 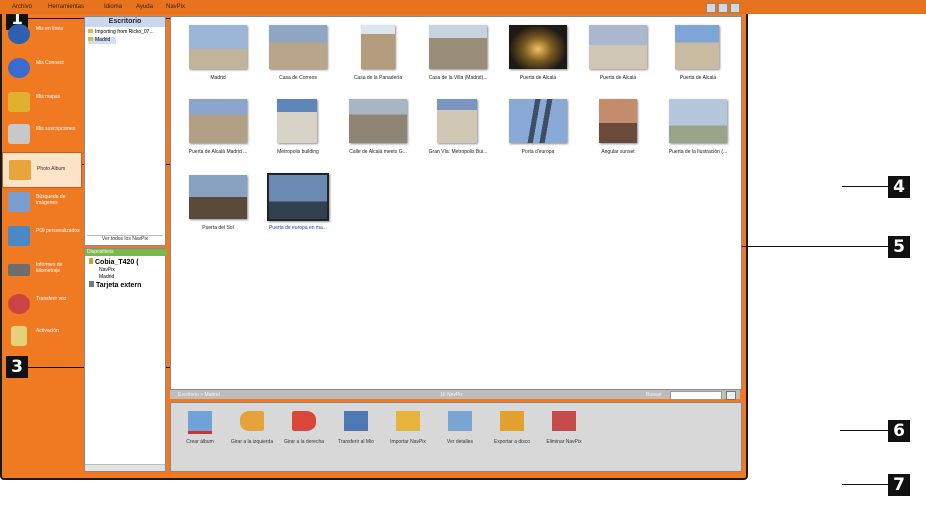 I want to click on sidebar-item-label: Transferir voz, so click(x=51, y=299).